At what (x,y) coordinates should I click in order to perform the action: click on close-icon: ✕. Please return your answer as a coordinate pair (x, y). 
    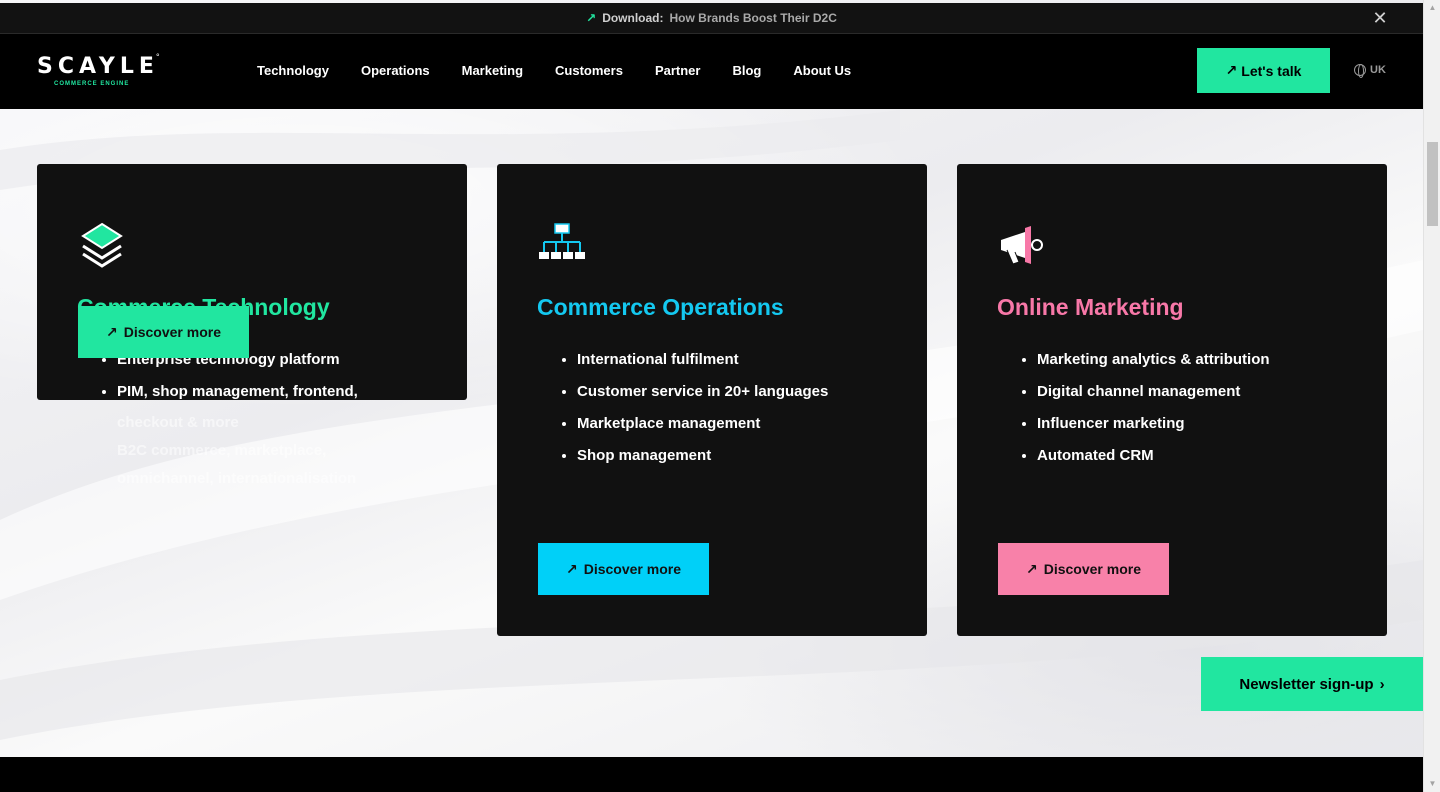
    Looking at the image, I should click on (1380, 18).